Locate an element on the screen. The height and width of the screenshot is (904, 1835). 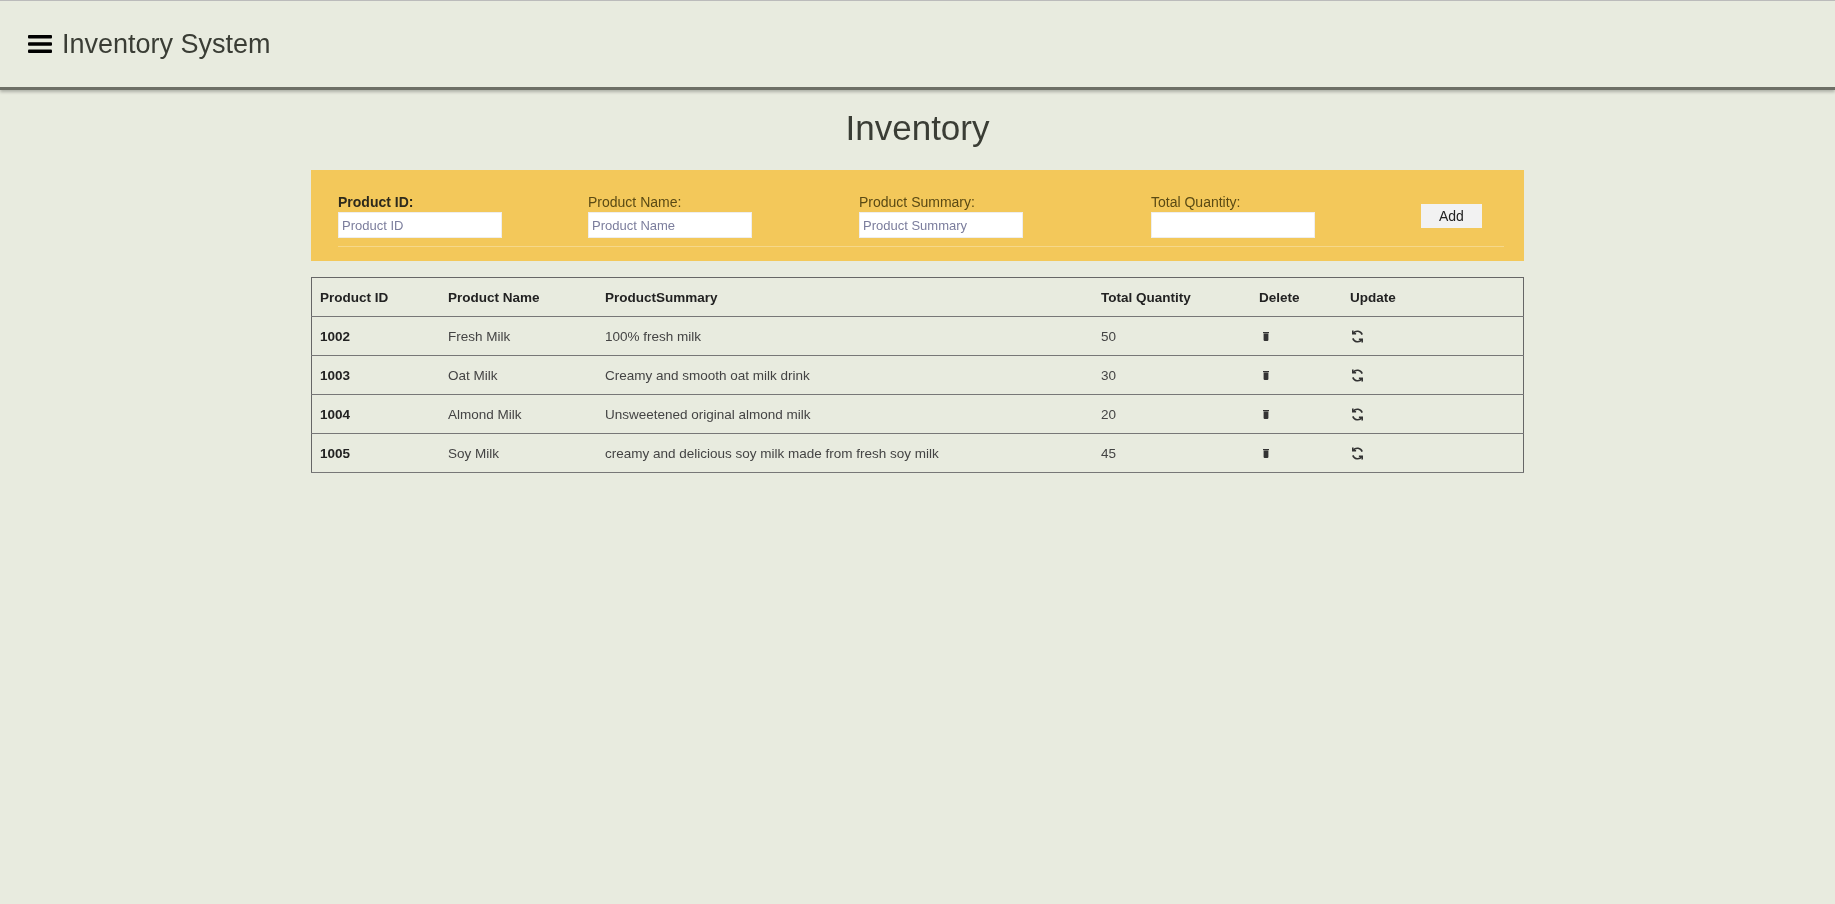
column-header: ProductSummary is located at coordinates (845, 297).